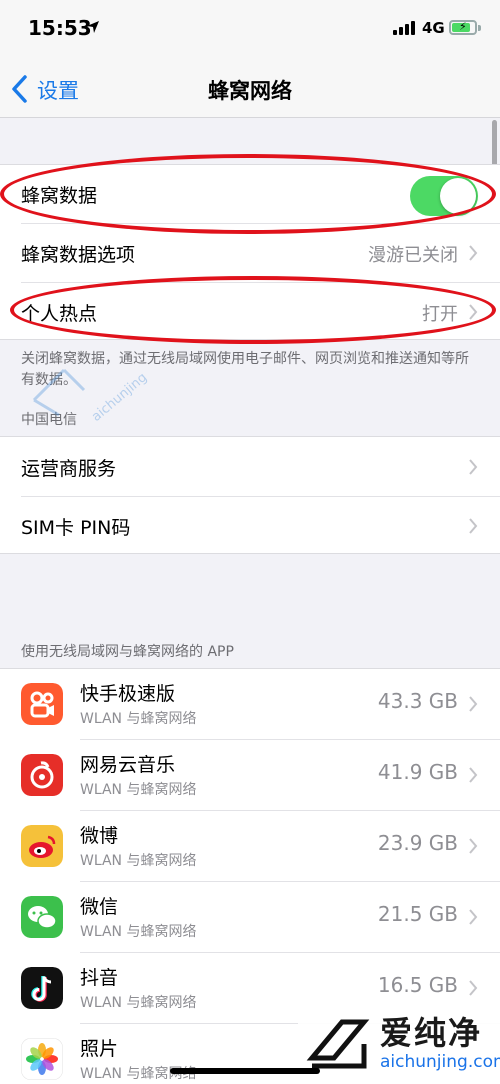 The width and height of the screenshot is (500, 1084). Describe the element at coordinates (99, 907) in the screenshot. I see `app-name: 微信` at that location.